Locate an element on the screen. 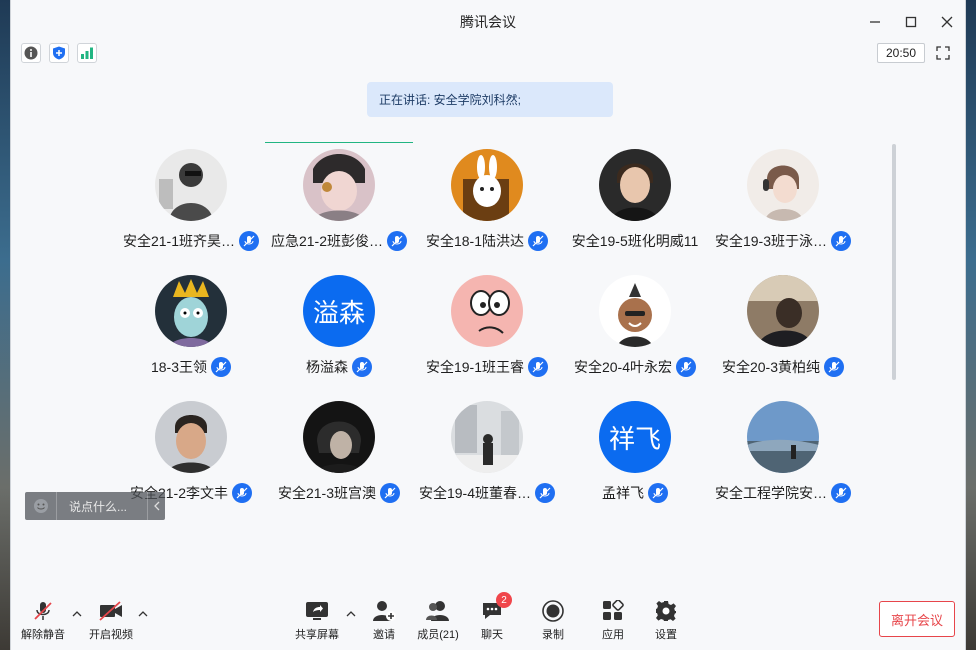 The height and width of the screenshot is (650, 976). participant-name: 安全21-3班宫澳 is located at coordinates (327, 493).